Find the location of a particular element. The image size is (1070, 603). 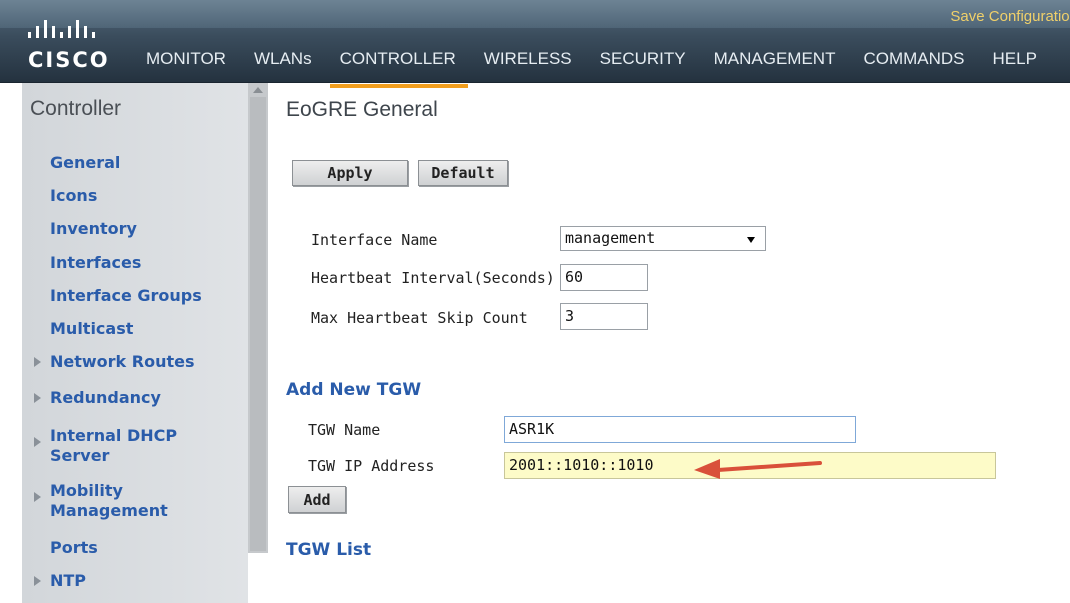

sidebar-title: Controller is located at coordinates (76, 108).